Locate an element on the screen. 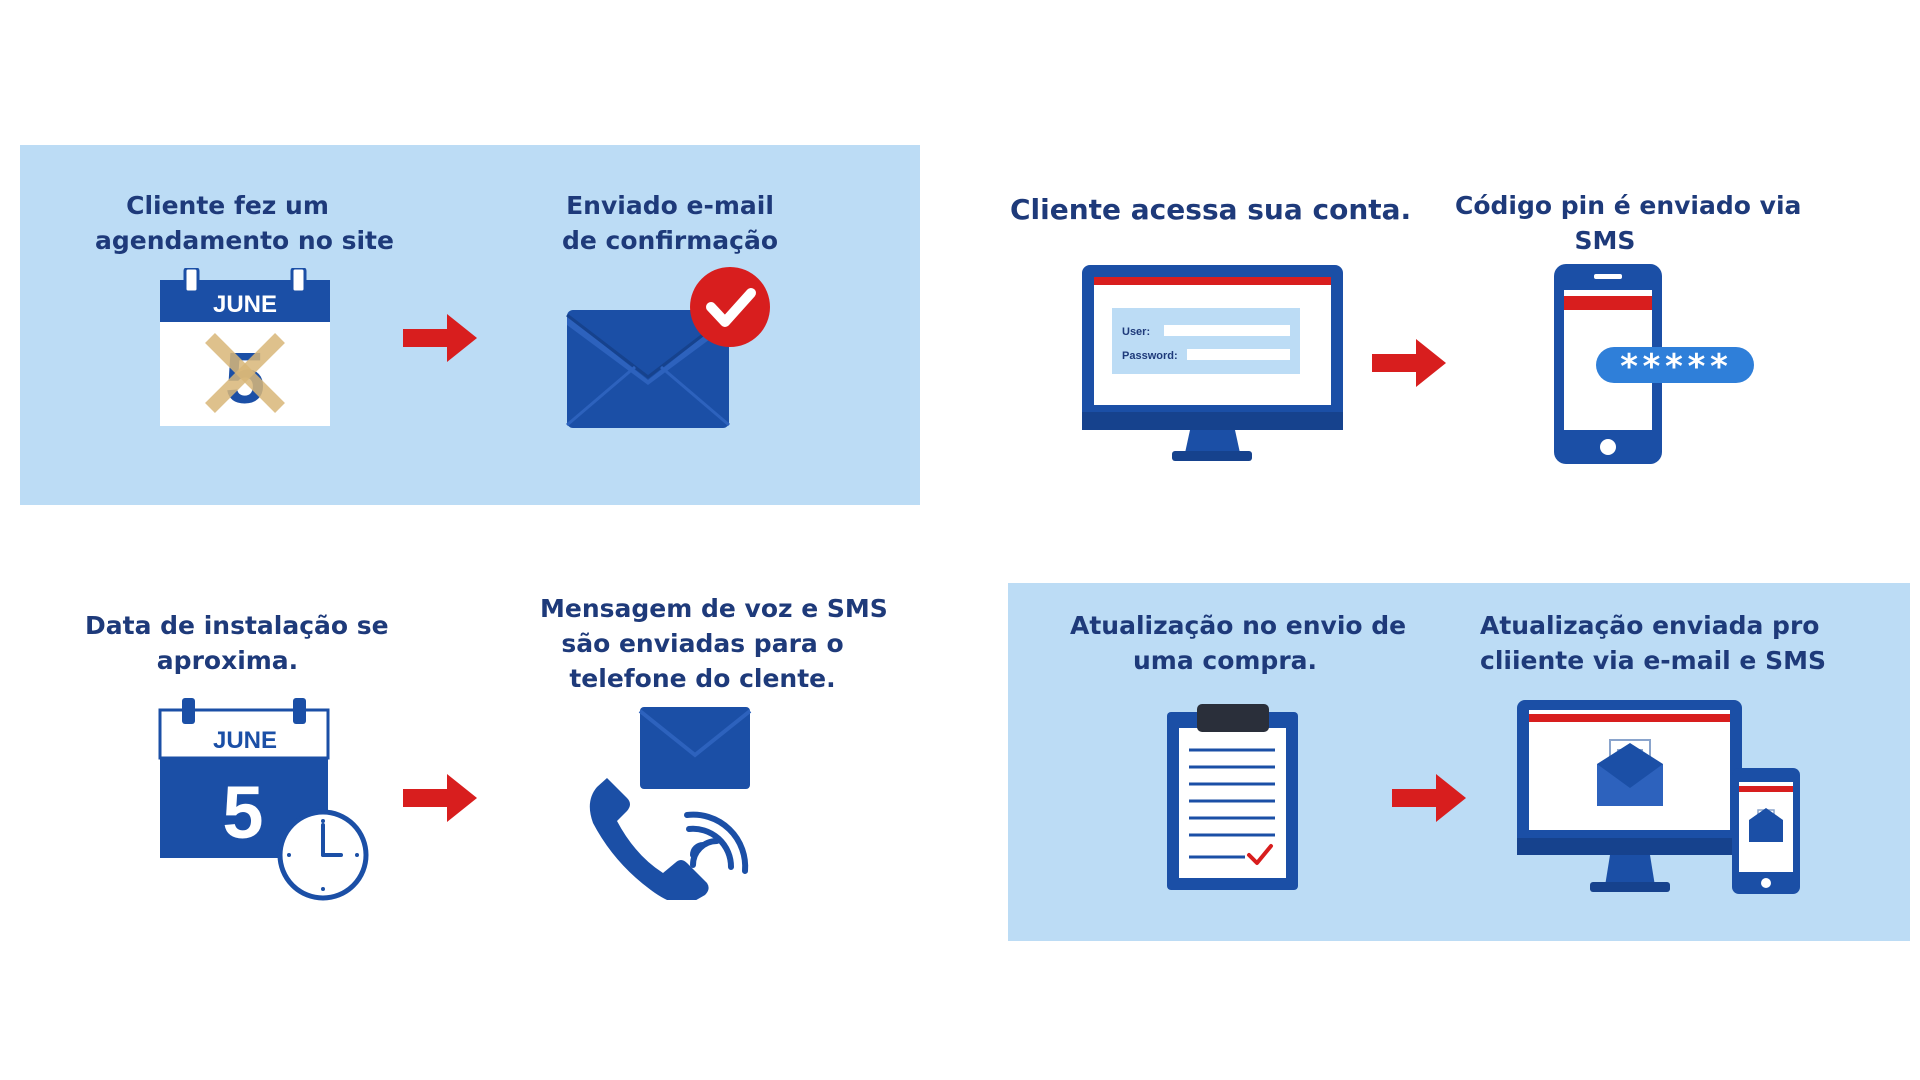  caption-purchase-update: Atualização no envio de uma compra. is located at coordinates (1238, 643).